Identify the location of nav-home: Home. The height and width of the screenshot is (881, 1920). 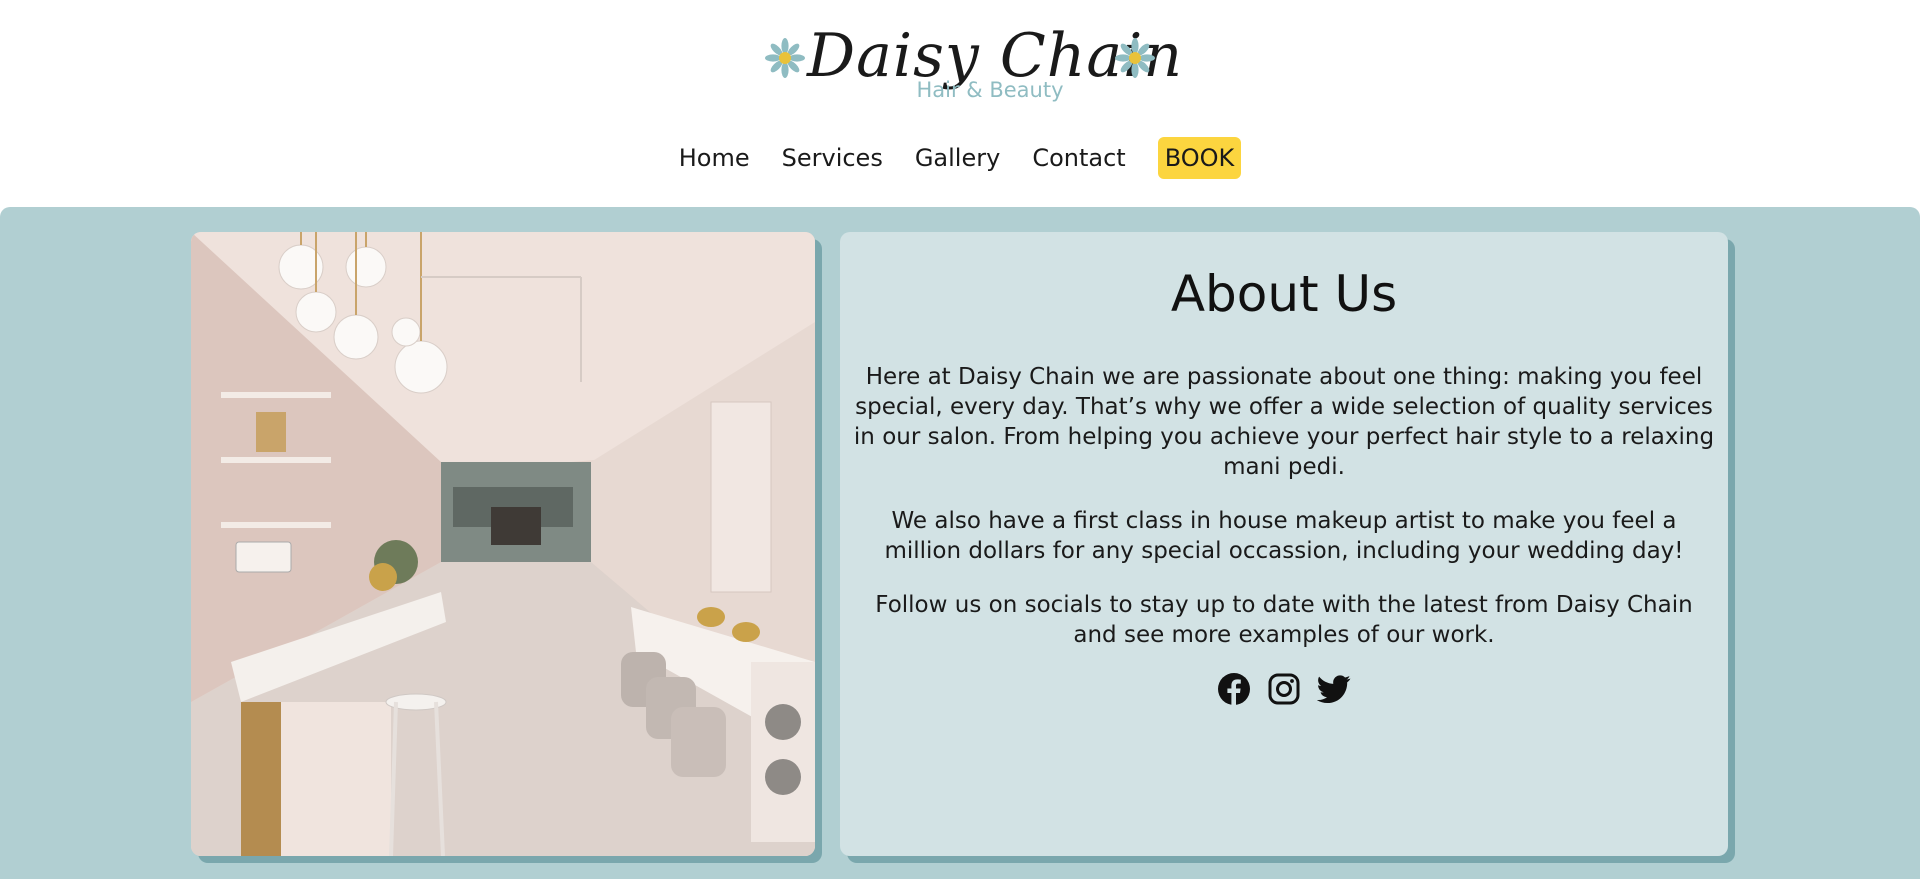
(714, 158).